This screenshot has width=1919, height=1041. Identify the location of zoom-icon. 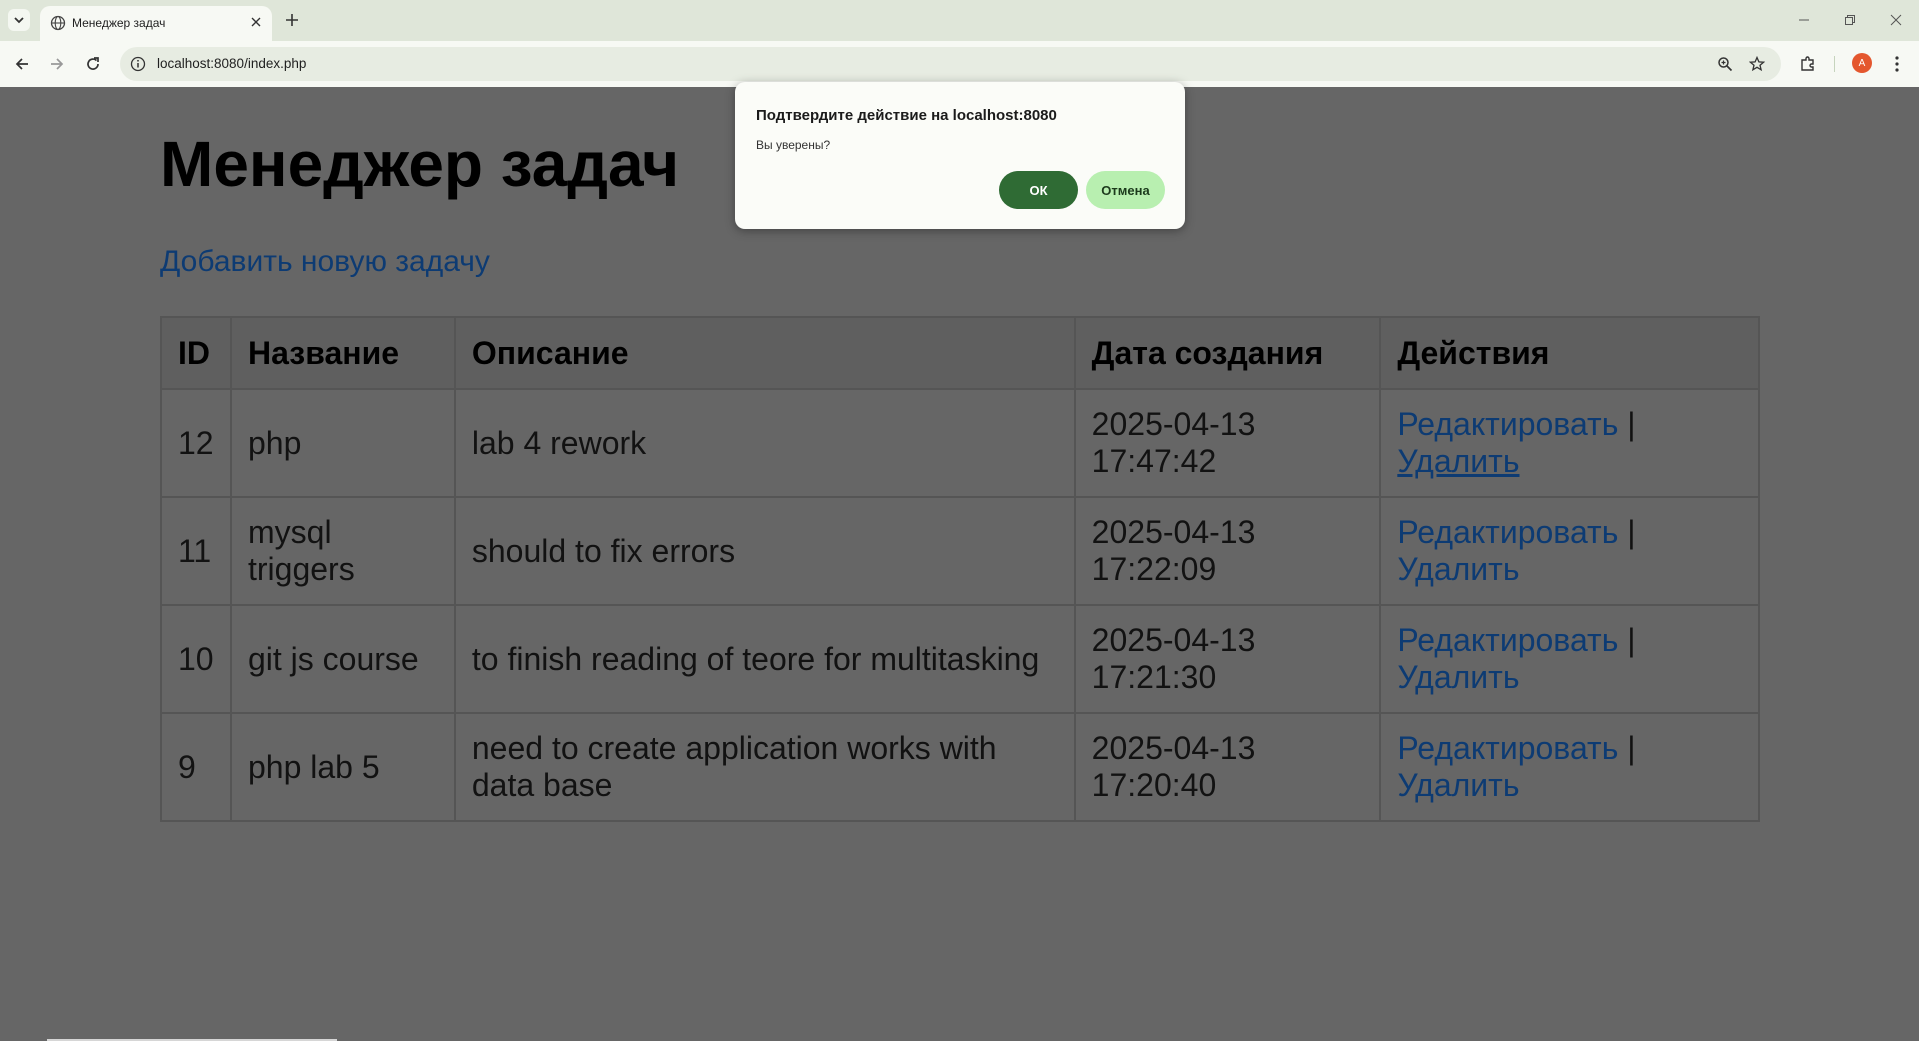
(1725, 64).